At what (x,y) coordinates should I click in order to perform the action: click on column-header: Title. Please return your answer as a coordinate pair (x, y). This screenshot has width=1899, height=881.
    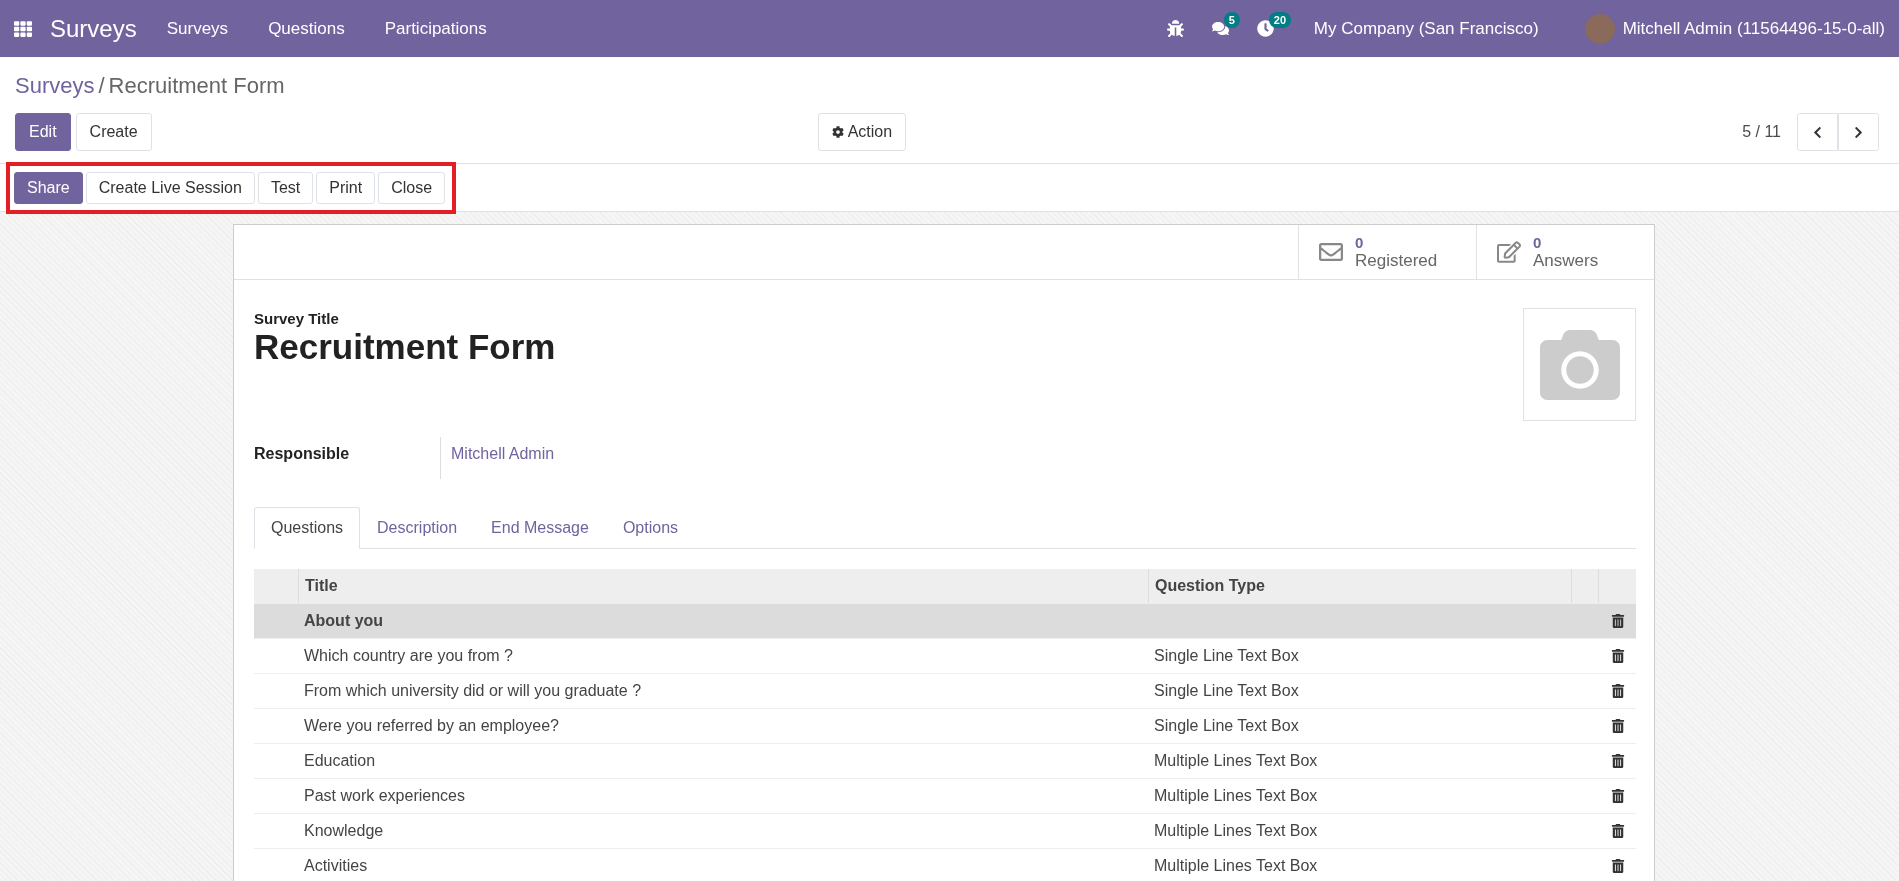
    Looking at the image, I should click on (723, 586).